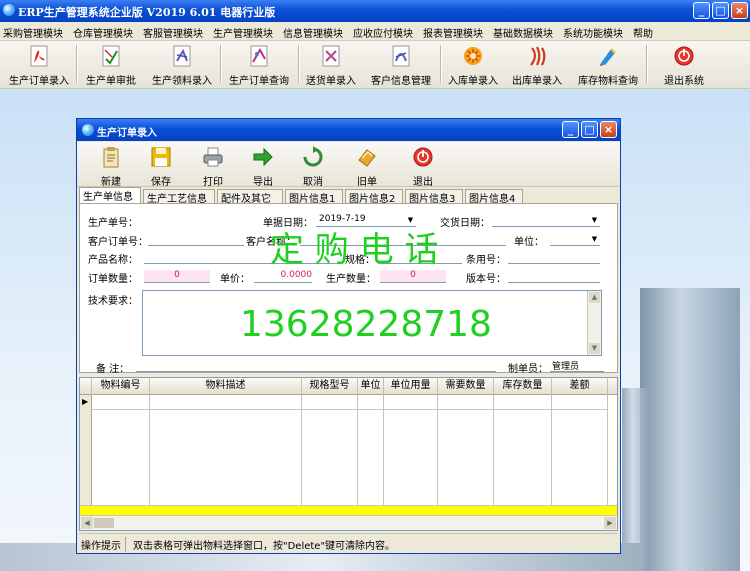 Image resolution: width=750 pixels, height=571 pixels. What do you see at coordinates (643, 32) in the screenshot?
I see `menu-help: 帮助` at bounding box center [643, 32].